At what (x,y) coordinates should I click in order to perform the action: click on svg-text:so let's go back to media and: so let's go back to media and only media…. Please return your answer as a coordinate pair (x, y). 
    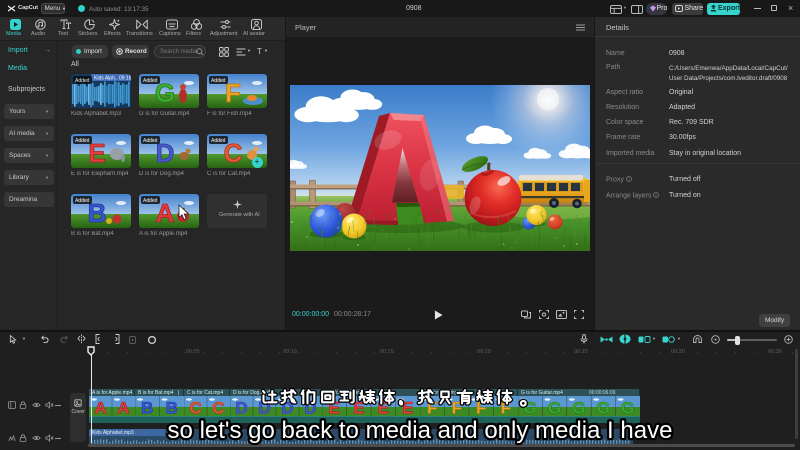
    Looking at the image, I should click on (420, 430).